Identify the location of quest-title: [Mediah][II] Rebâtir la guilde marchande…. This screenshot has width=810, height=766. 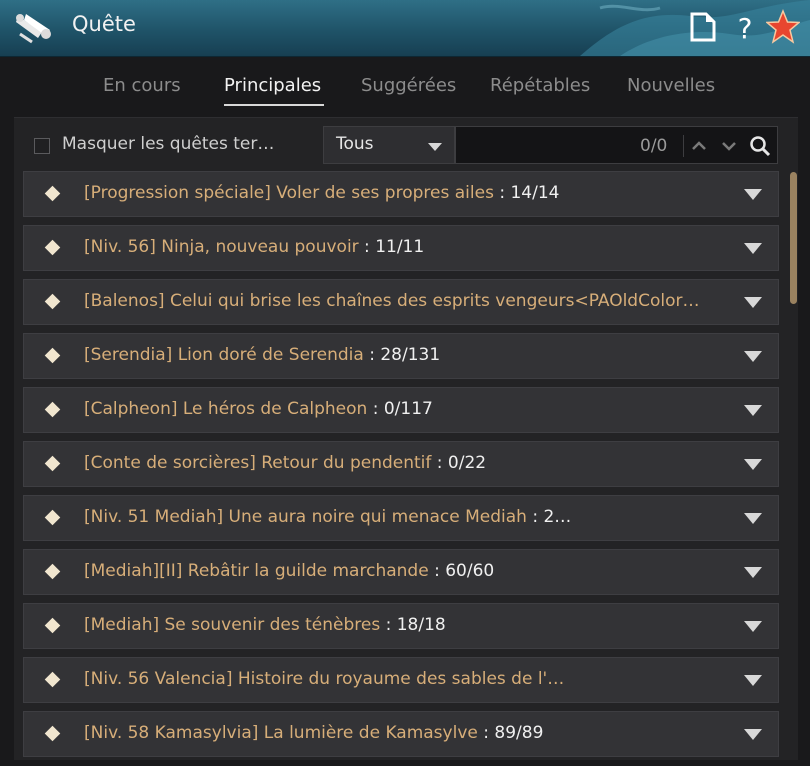
(289, 571).